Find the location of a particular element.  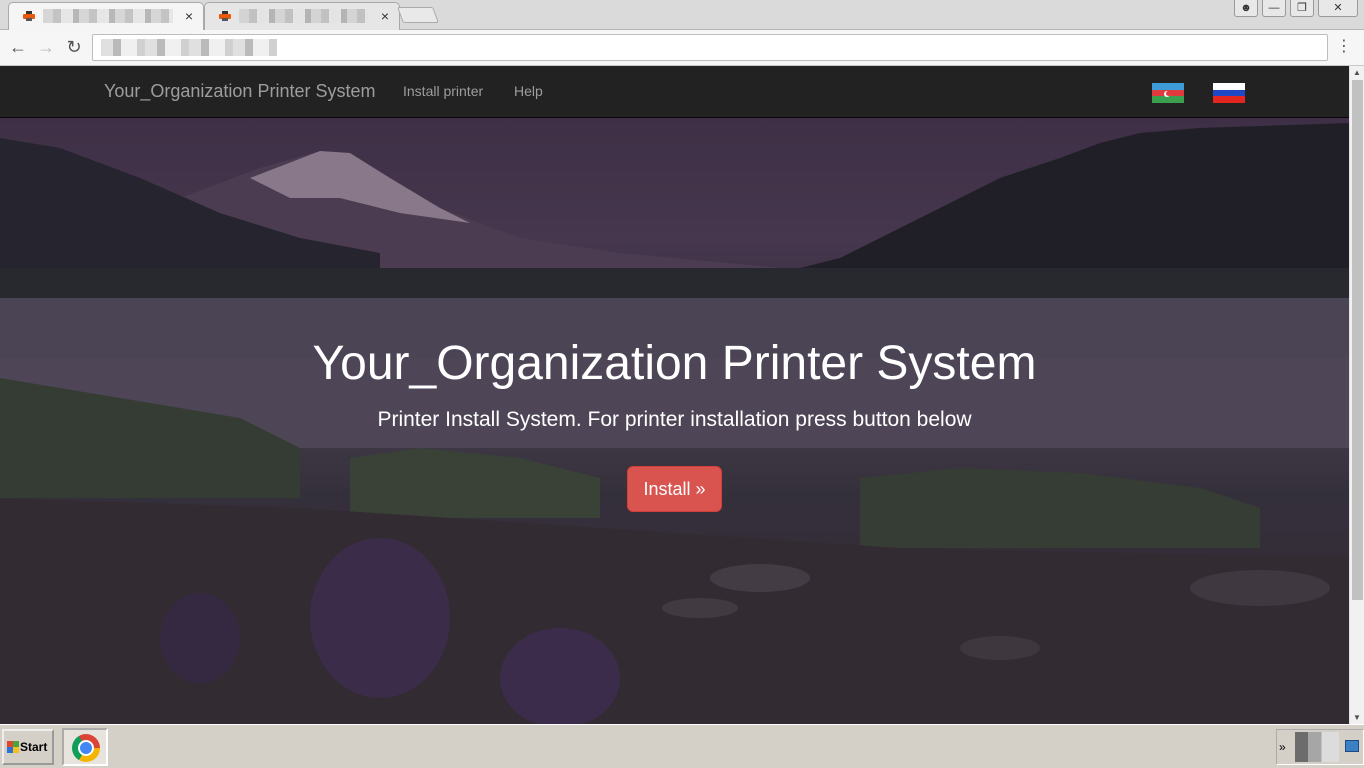

back-arrow-icon: ← is located at coordinates (18, 47).